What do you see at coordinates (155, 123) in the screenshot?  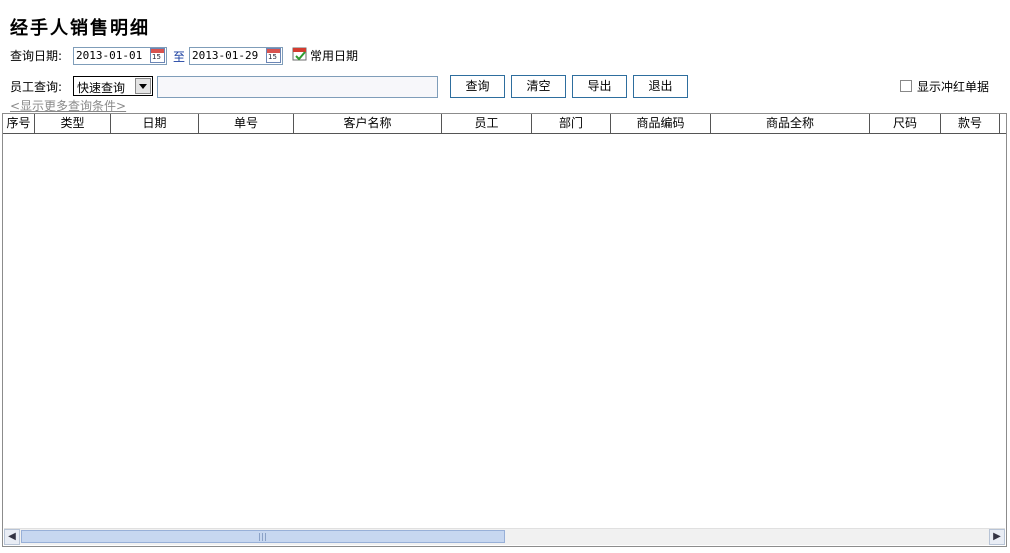 I see `column-header-date: 日期` at bounding box center [155, 123].